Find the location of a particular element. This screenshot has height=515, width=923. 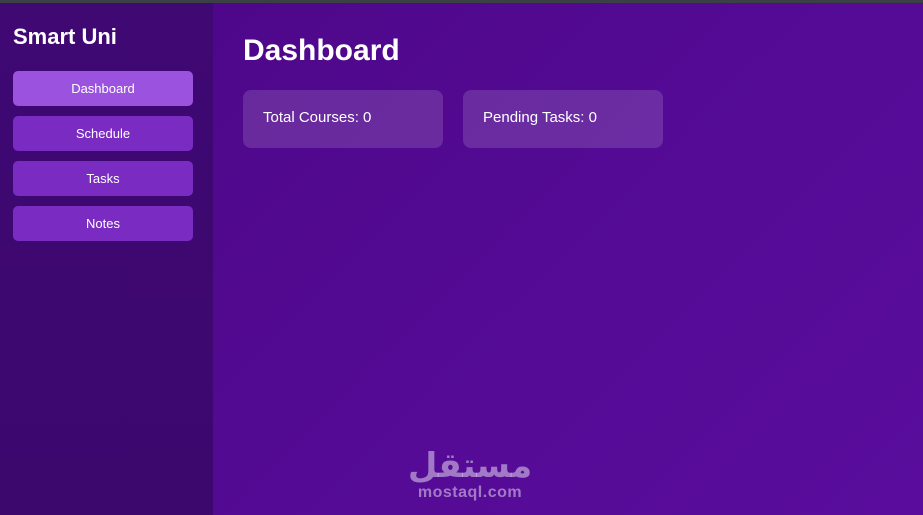

sidebar-item-schedule: Schedule is located at coordinates (103, 133).